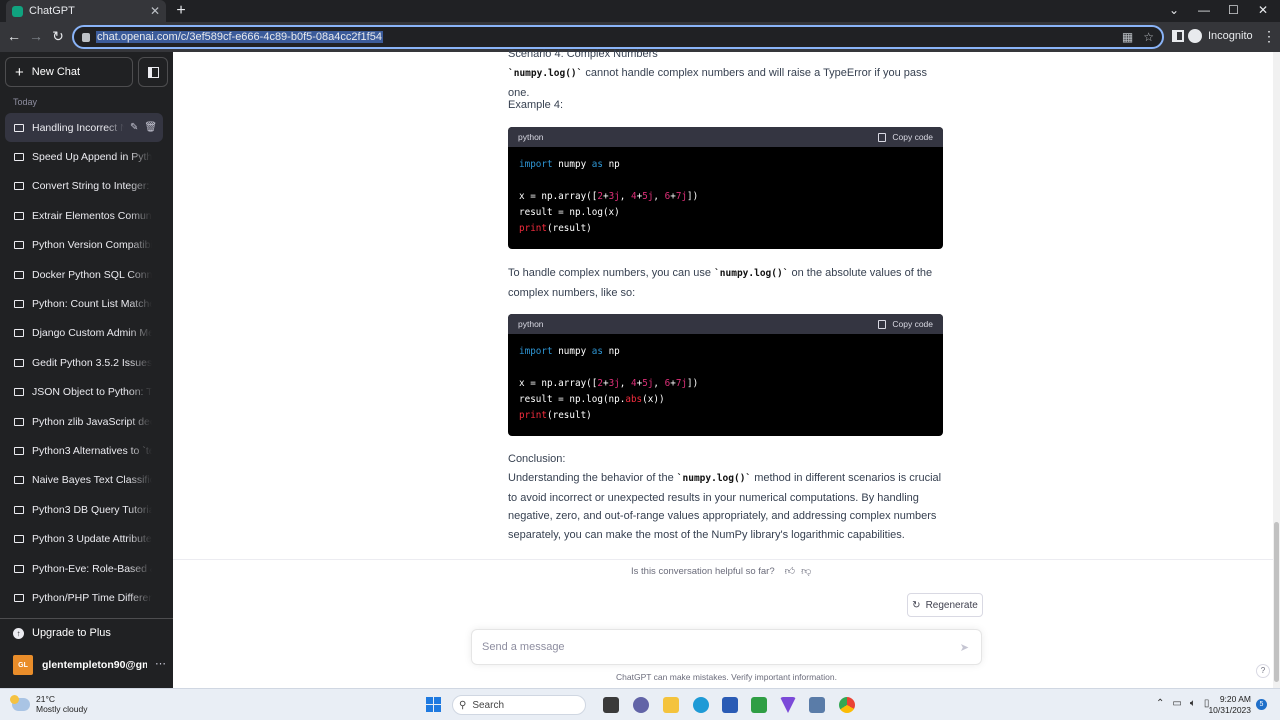 The width and height of the screenshot is (1280, 720). I want to click on chat-history-item: Naive Bayes Text Classification, so click(84, 480).